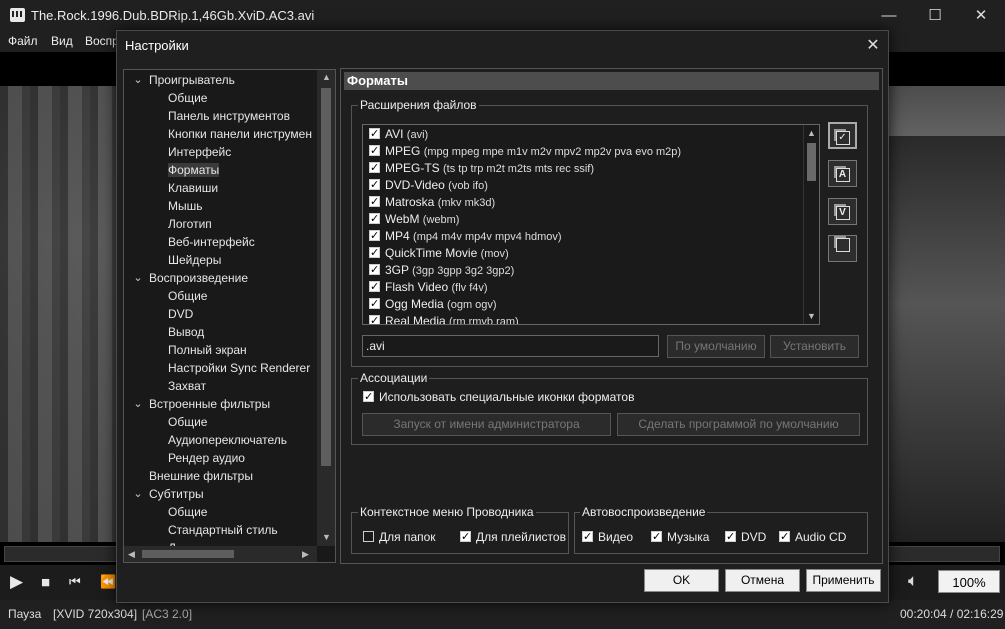 Image resolution: width=1005 pixels, height=629 pixels. Describe the element at coordinates (368, 536) in the screenshot. I see `for-folders-check-icon` at that location.